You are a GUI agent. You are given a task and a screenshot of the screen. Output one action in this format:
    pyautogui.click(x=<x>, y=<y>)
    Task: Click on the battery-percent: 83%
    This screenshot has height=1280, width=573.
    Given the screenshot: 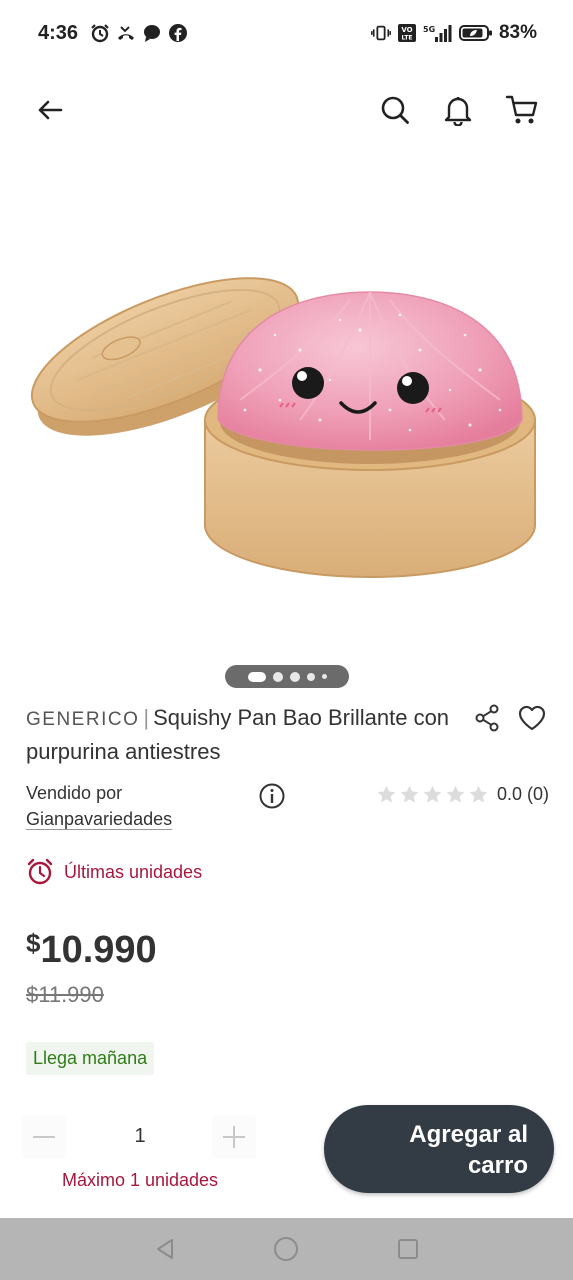 What is the action you would take?
    pyautogui.click(x=517, y=32)
    